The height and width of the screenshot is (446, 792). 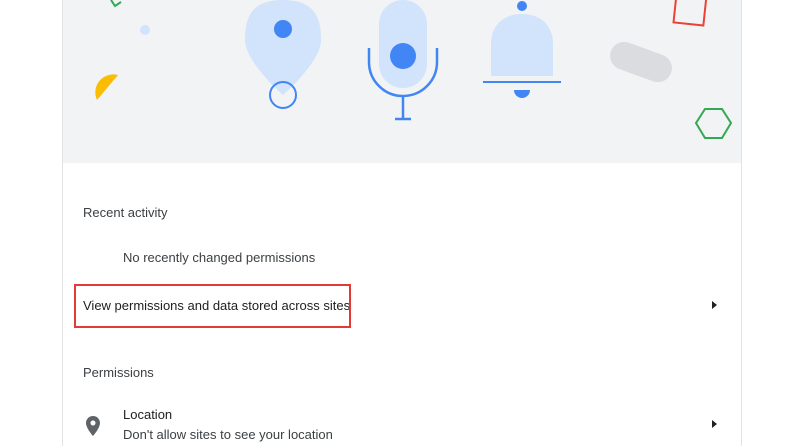 I want to click on microphone-illustration, so click(x=403, y=60).